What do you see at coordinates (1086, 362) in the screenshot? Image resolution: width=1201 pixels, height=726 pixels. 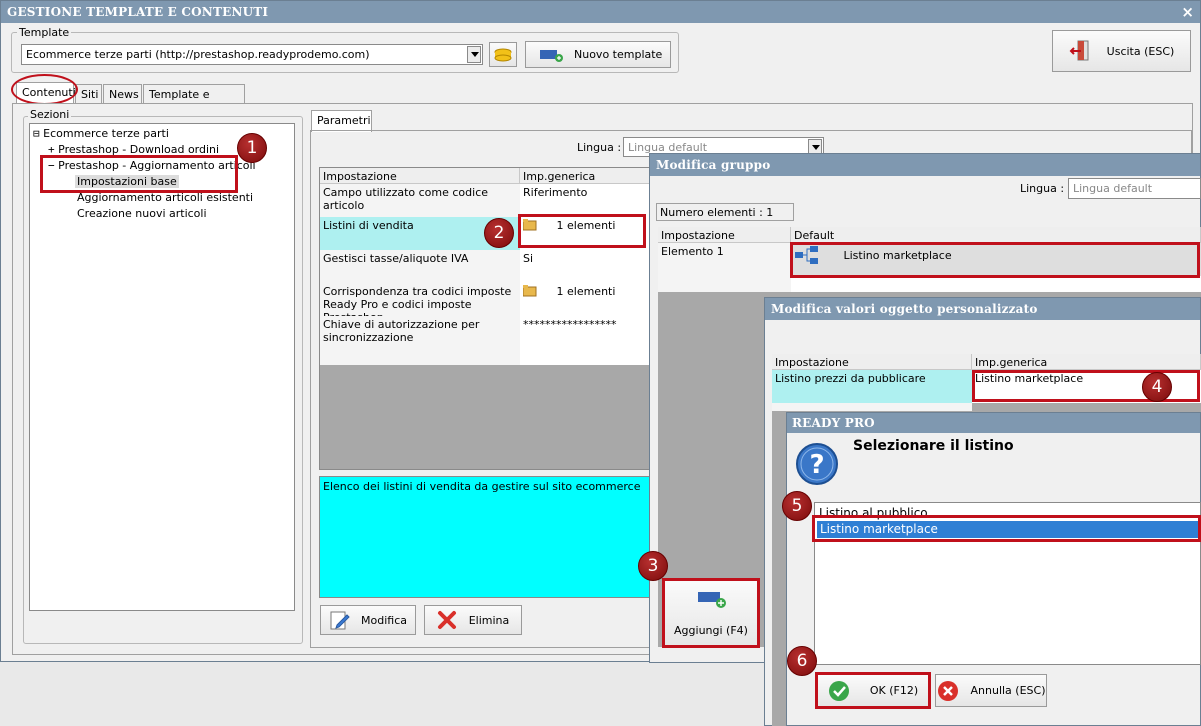 I see `custom-col-generic: Imp.generica` at bounding box center [1086, 362].